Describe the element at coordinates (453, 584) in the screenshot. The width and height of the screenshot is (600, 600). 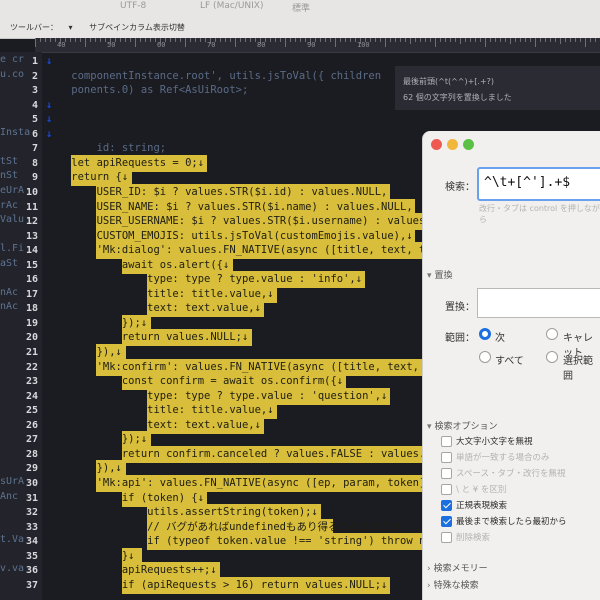
I see `special-search-section-toggle: › 特殊な検索` at that location.